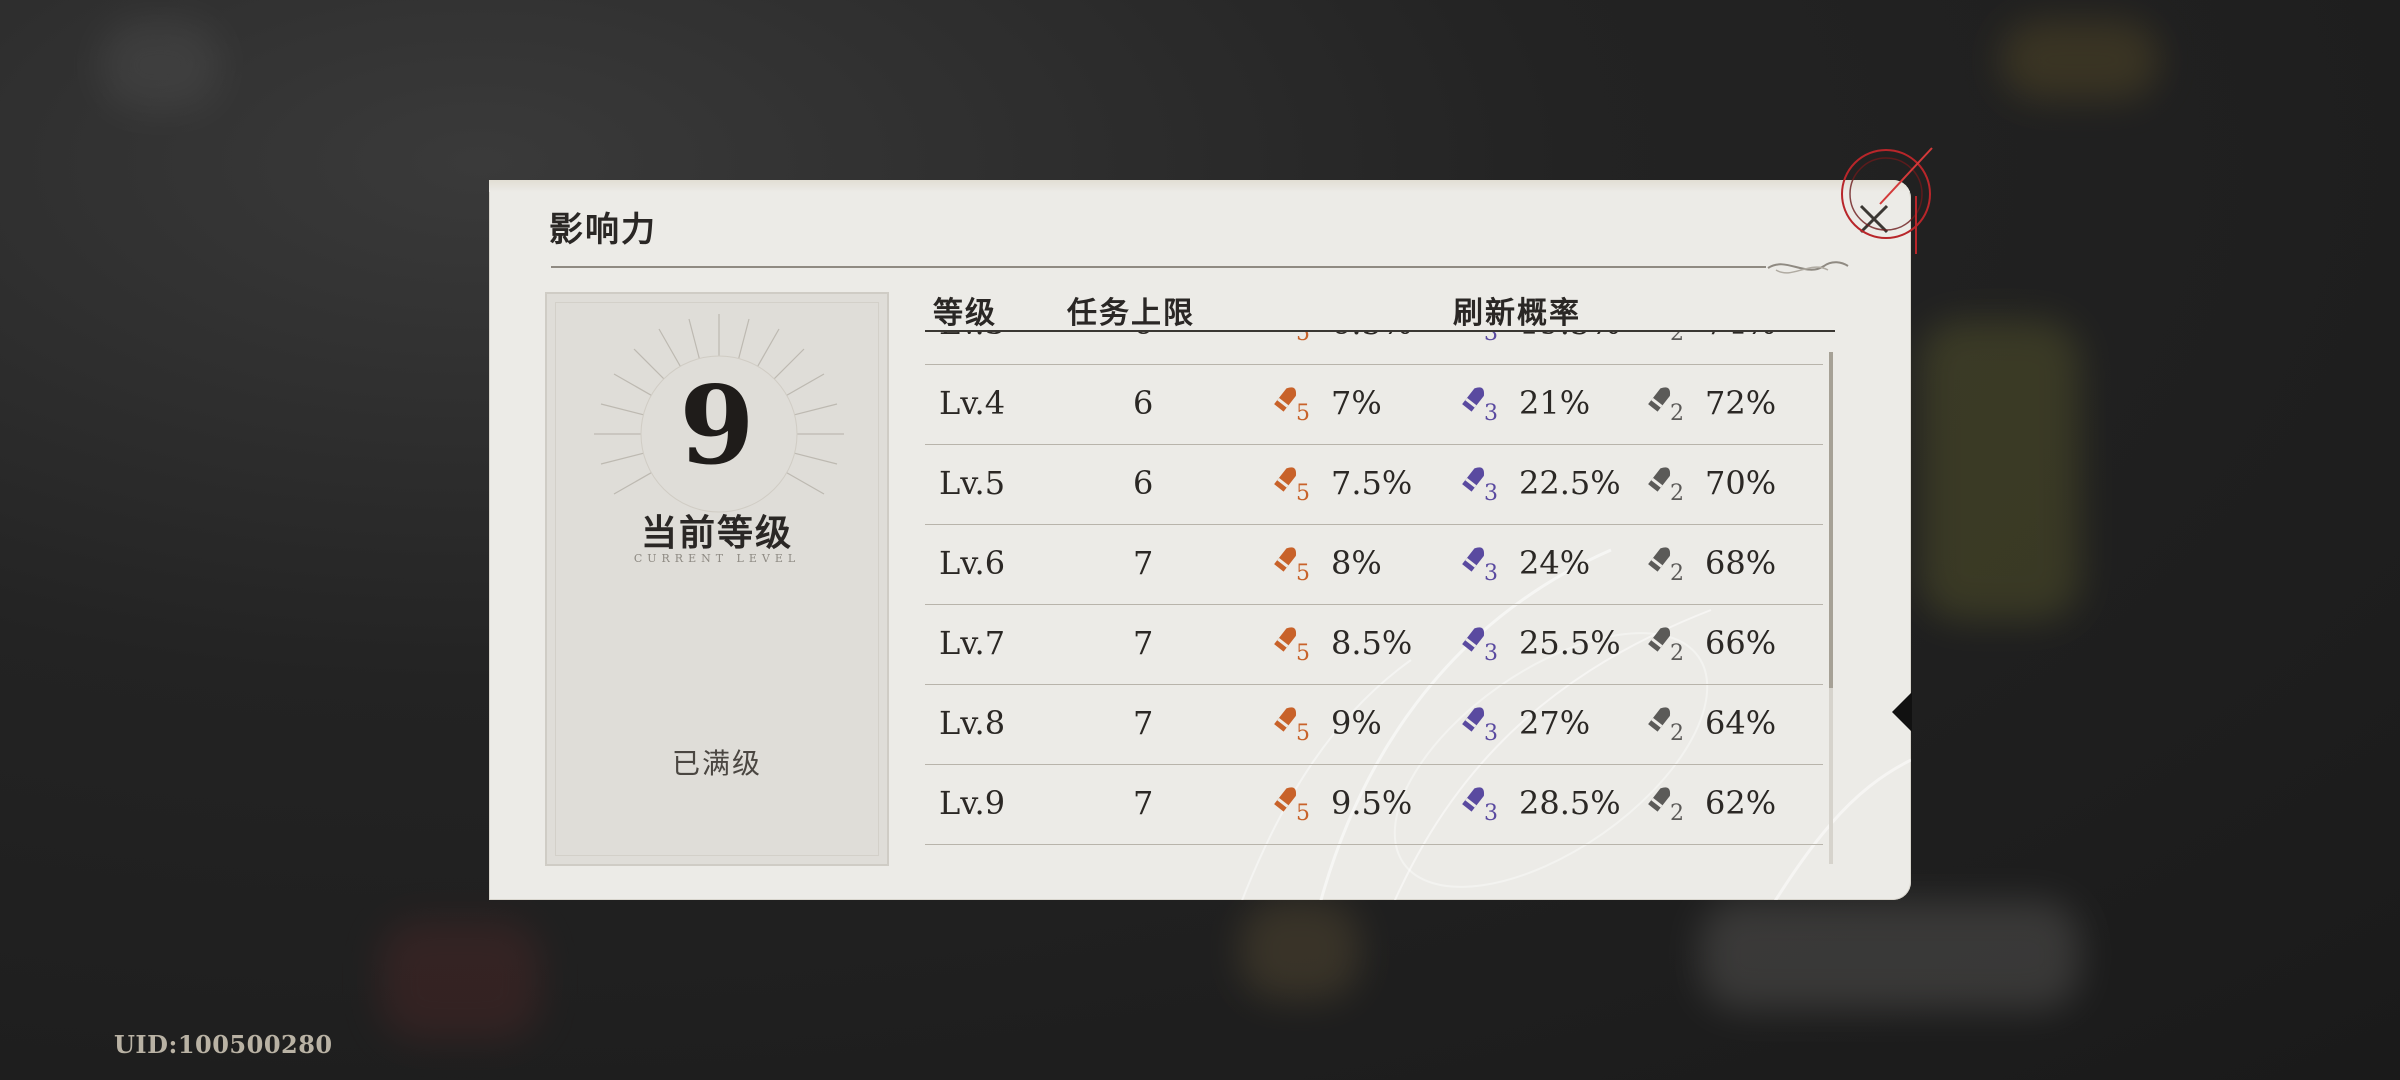 The width and height of the screenshot is (2400, 1080). I want to click on row-level: Lv.3, so click(972, 337).